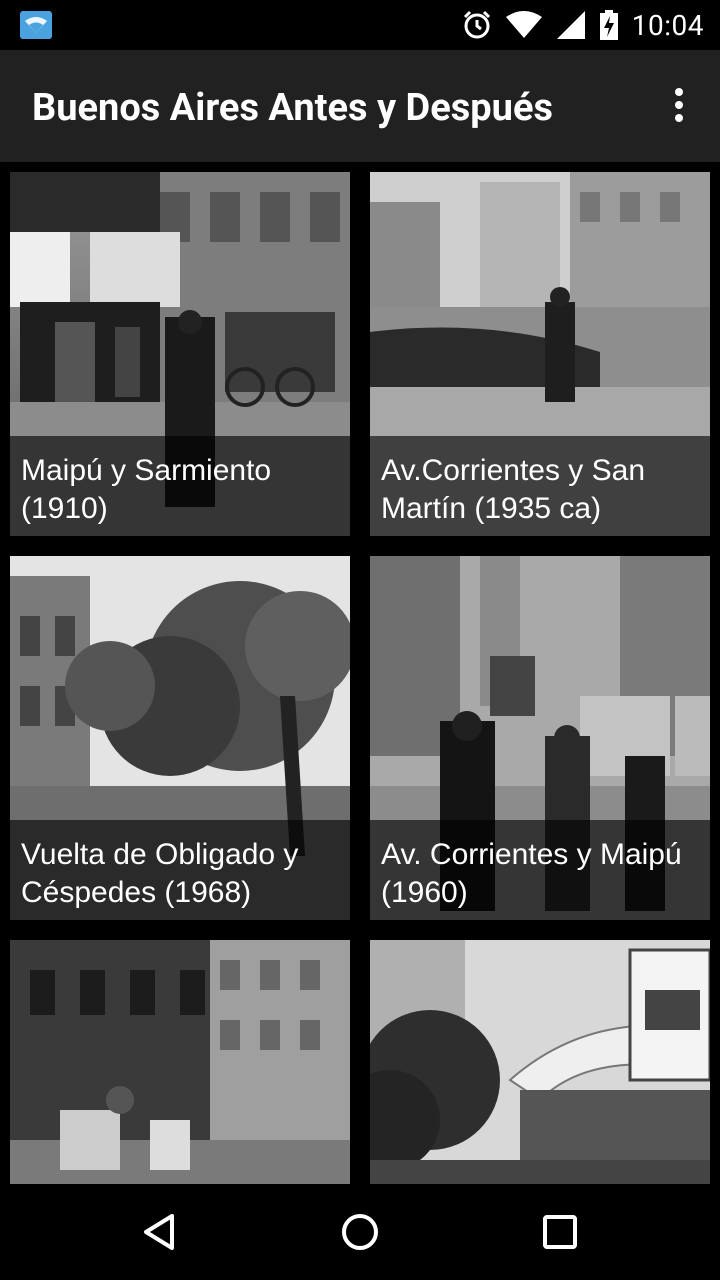  What do you see at coordinates (160, 1232) in the screenshot?
I see `back-icon` at bounding box center [160, 1232].